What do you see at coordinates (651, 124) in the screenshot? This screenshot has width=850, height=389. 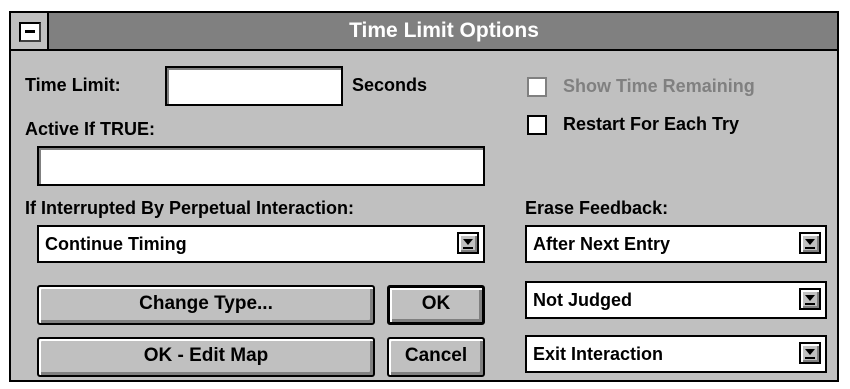 I see `restart-each-try-label: Restart For Each Try` at bounding box center [651, 124].